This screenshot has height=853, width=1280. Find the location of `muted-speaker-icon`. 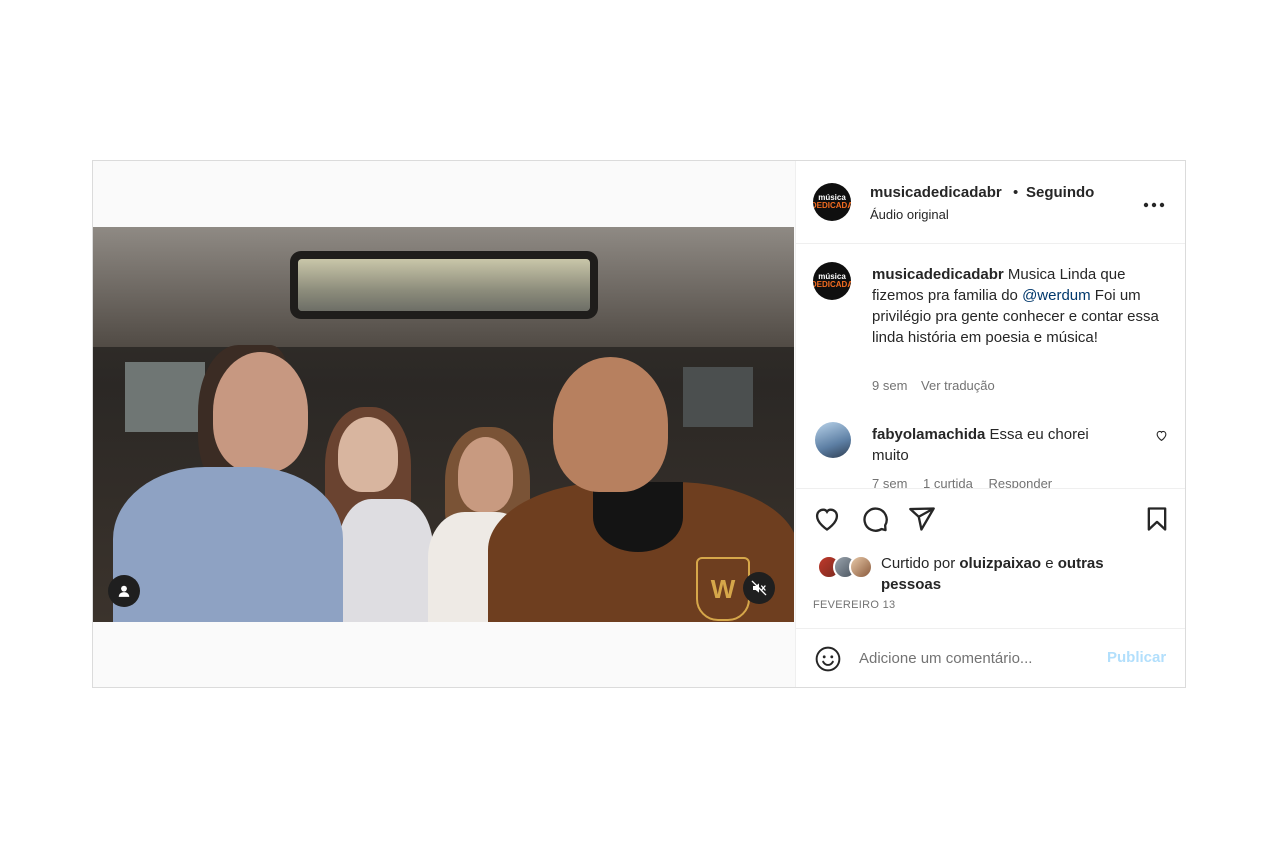

muted-speaker-icon is located at coordinates (759, 588).